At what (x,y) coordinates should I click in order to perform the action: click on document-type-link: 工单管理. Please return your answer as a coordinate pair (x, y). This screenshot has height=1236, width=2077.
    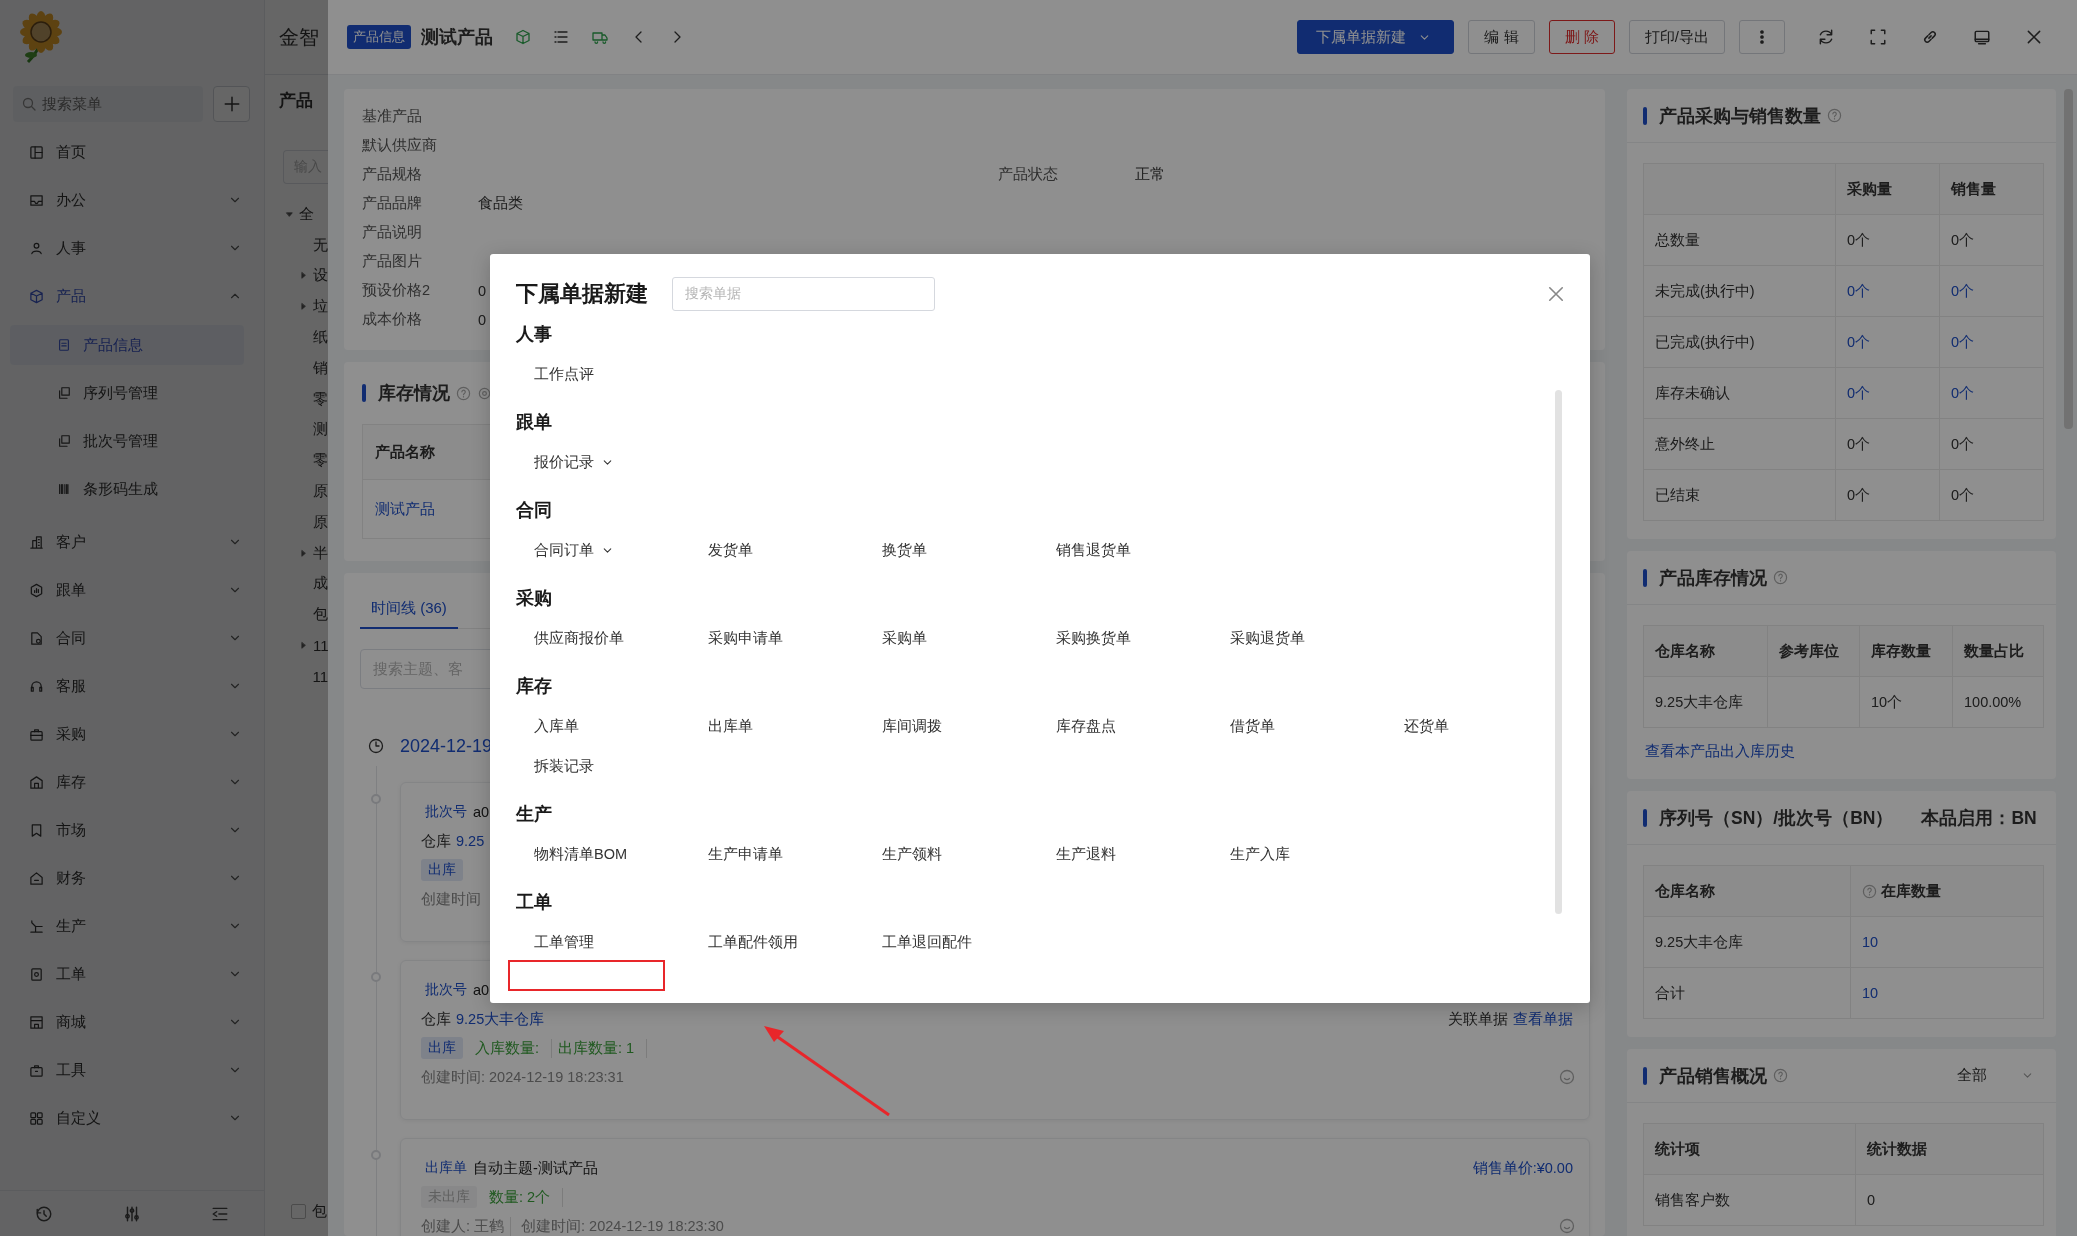
    Looking at the image, I should click on (621, 942).